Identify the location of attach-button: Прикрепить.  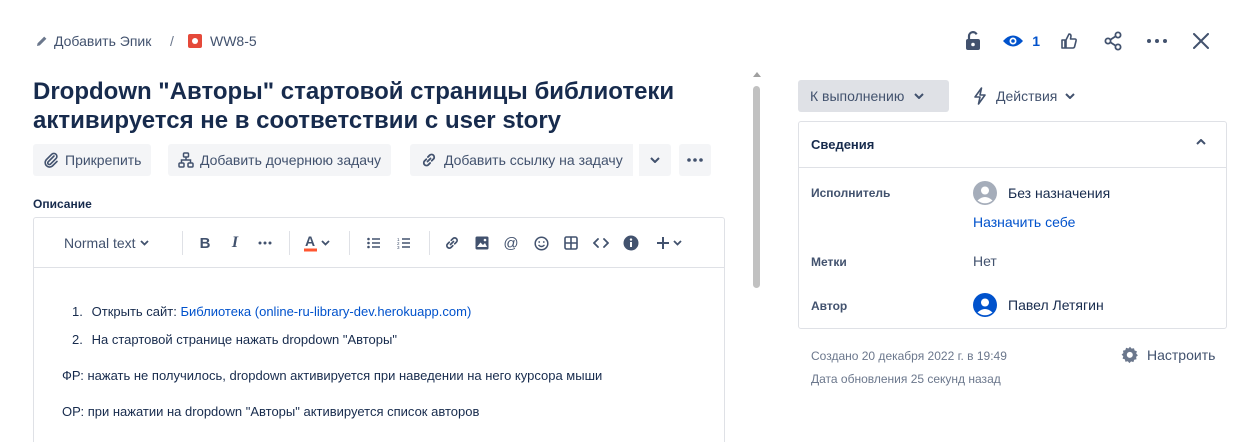
(92, 160).